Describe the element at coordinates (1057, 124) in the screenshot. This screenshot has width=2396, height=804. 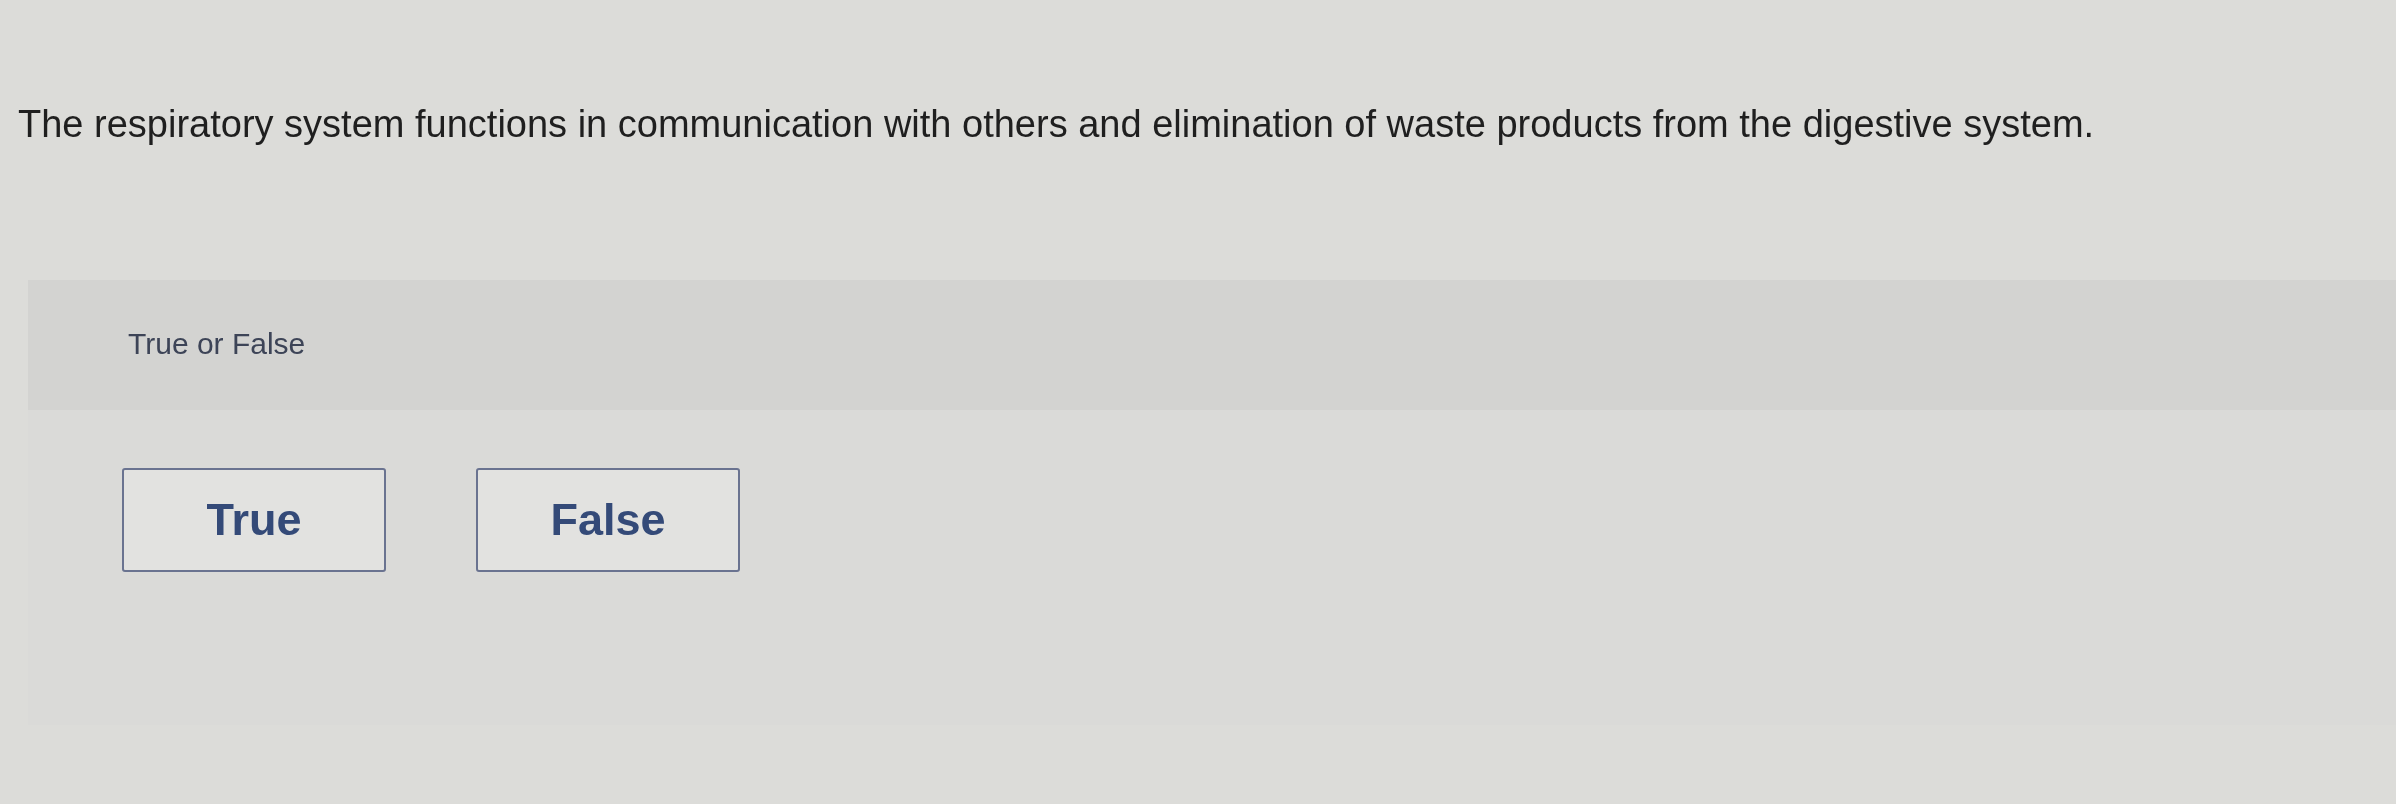
I see `question-text: The respiratory system functions in communication with others and elimination of waste products from the digestive system.` at that location.